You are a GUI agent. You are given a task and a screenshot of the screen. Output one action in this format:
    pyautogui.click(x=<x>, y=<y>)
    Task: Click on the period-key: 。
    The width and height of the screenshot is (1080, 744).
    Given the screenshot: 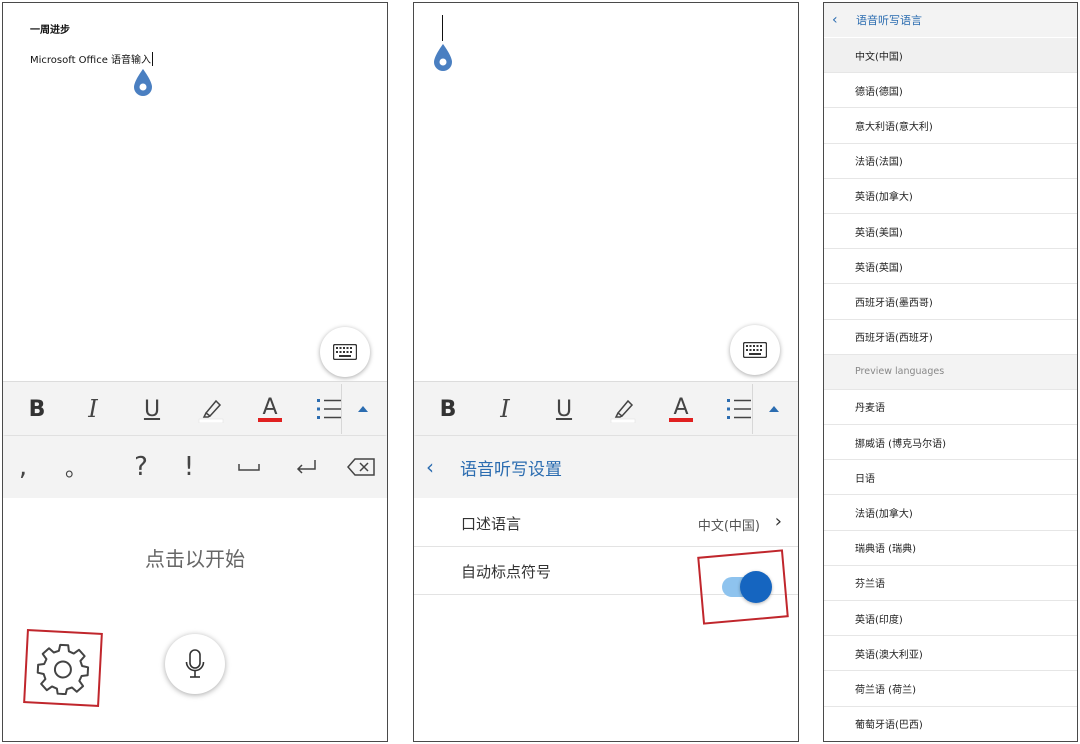 What is the action you would take?
    pyautogui.click(x=76, y=467)
    